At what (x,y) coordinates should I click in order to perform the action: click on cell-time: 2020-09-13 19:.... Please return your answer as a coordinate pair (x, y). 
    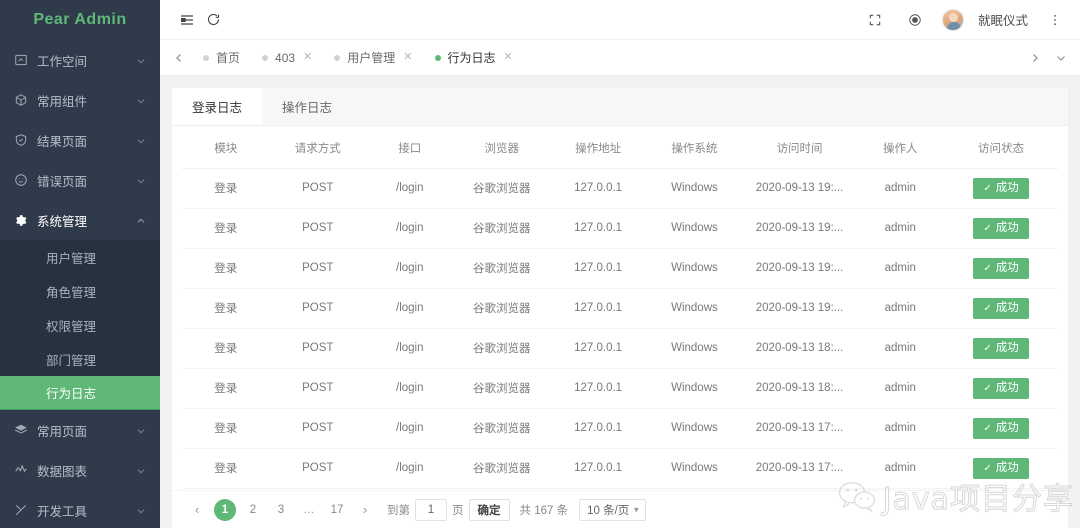
    Looking at the image, I should click on (799, 228).